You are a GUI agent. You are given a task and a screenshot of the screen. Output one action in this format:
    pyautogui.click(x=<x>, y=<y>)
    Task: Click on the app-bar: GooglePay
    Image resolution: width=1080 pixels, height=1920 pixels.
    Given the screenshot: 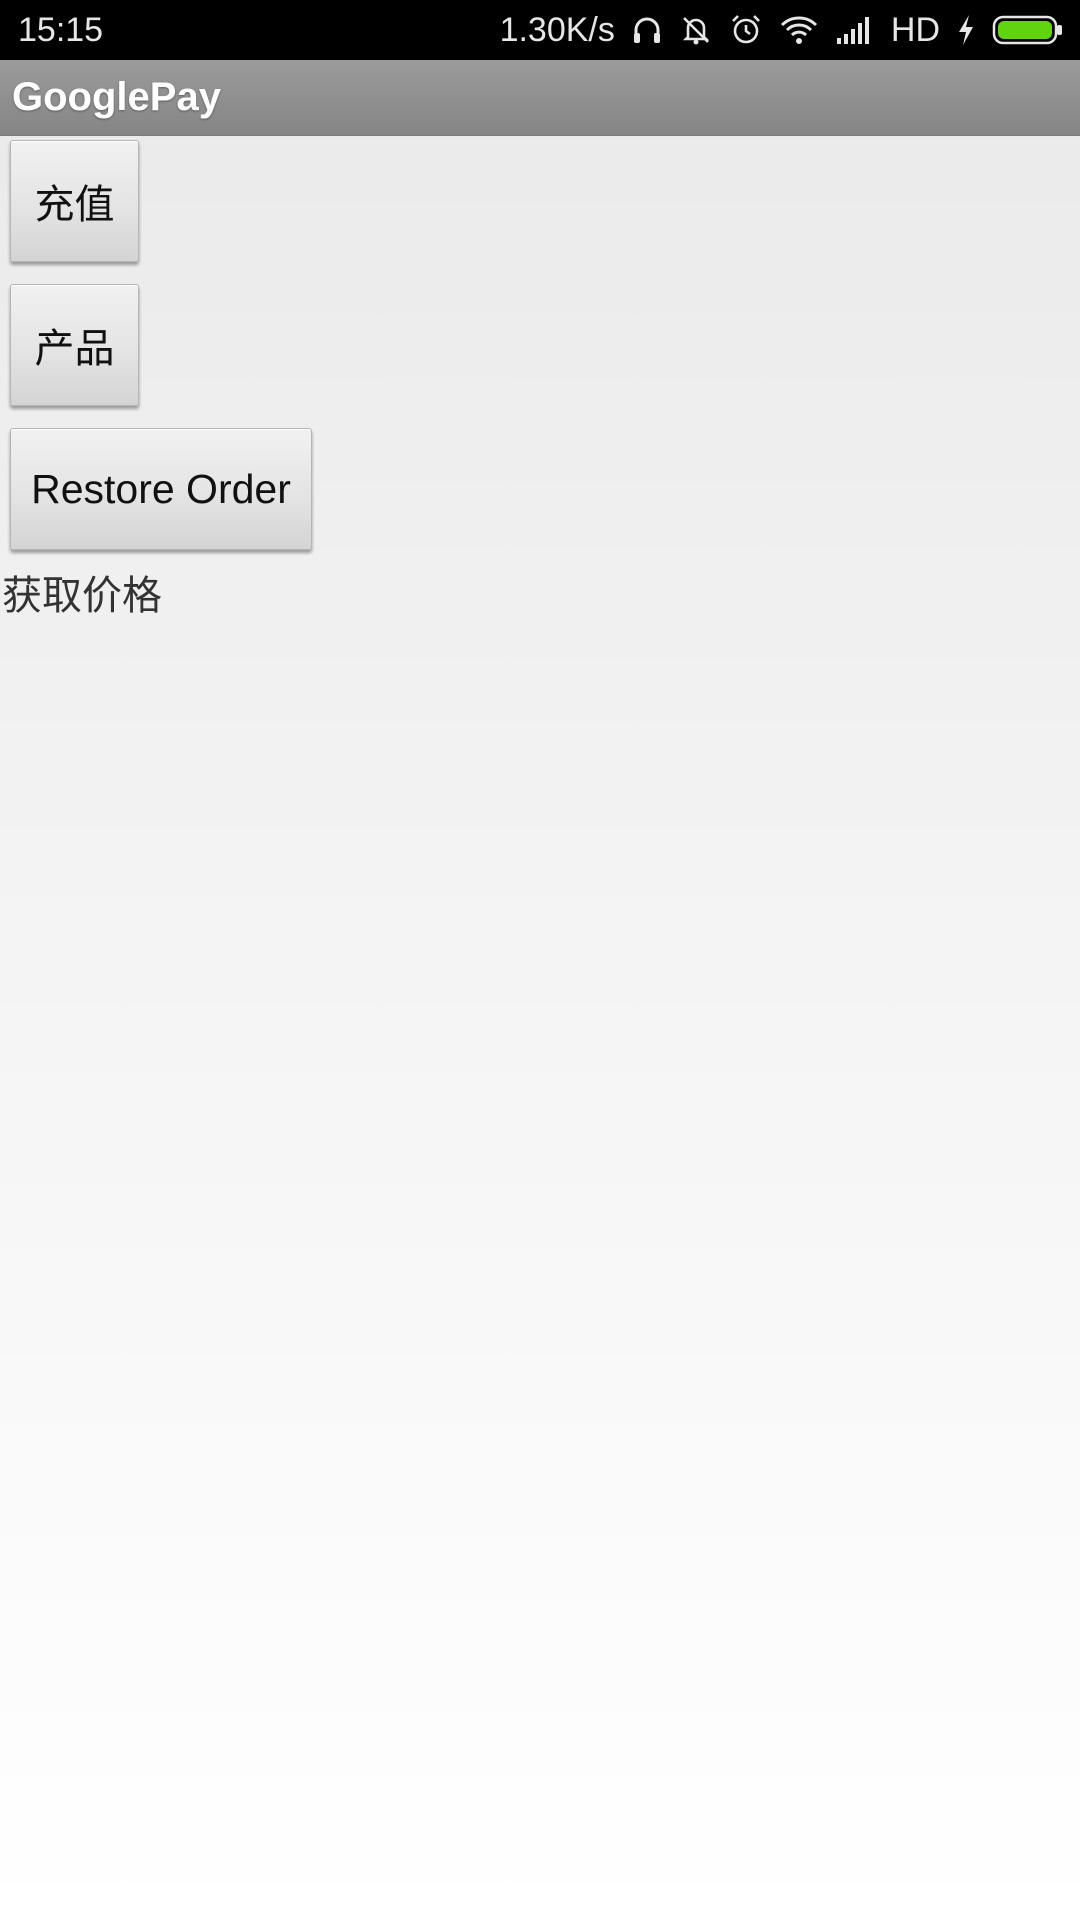 What is the action you would take?
    pyautogui.click(x=540, y=98)
    